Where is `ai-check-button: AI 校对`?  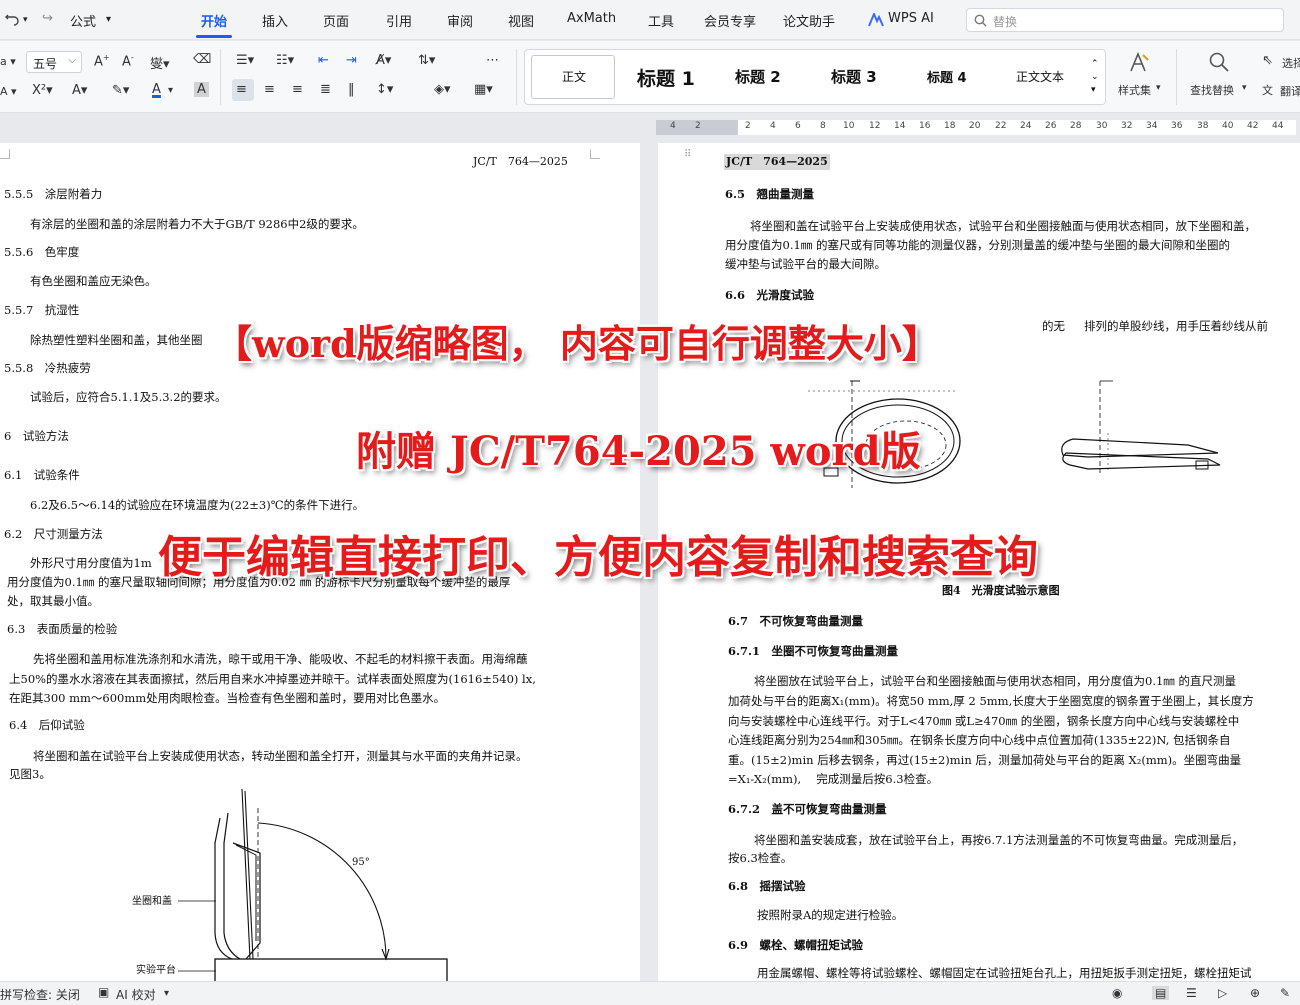 ai-check-button: AI 校对 is located at coordinates (136, 994).